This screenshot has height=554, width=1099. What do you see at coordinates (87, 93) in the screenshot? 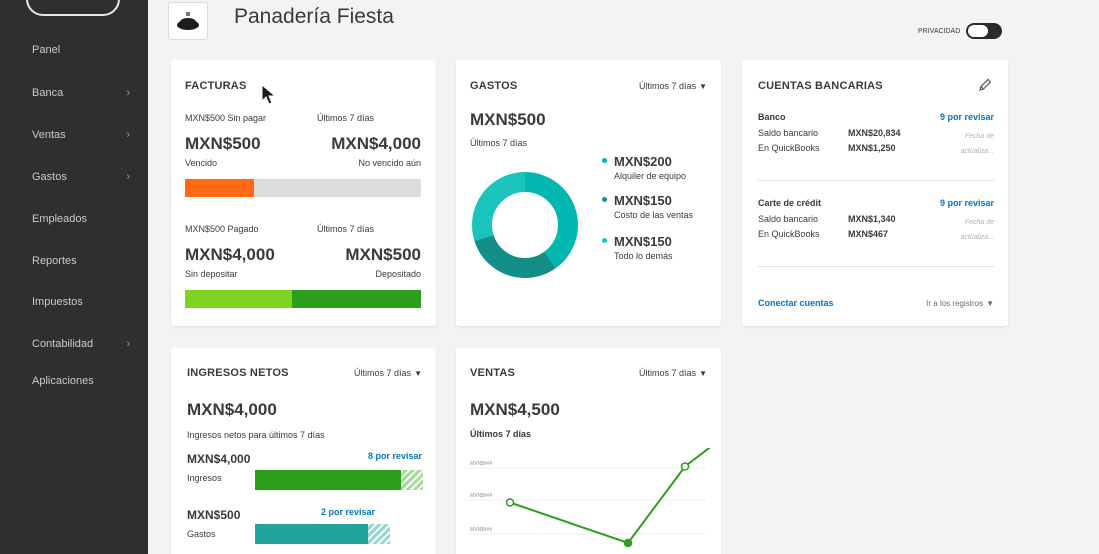
I see `sidebar-item: Banca ›` at bounding box center [87, 93].